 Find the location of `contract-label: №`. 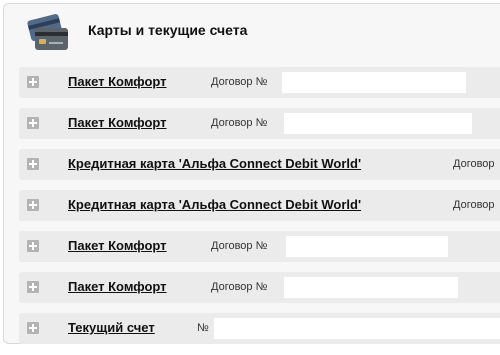

contract-label: № is located at coordinates (203, 328).